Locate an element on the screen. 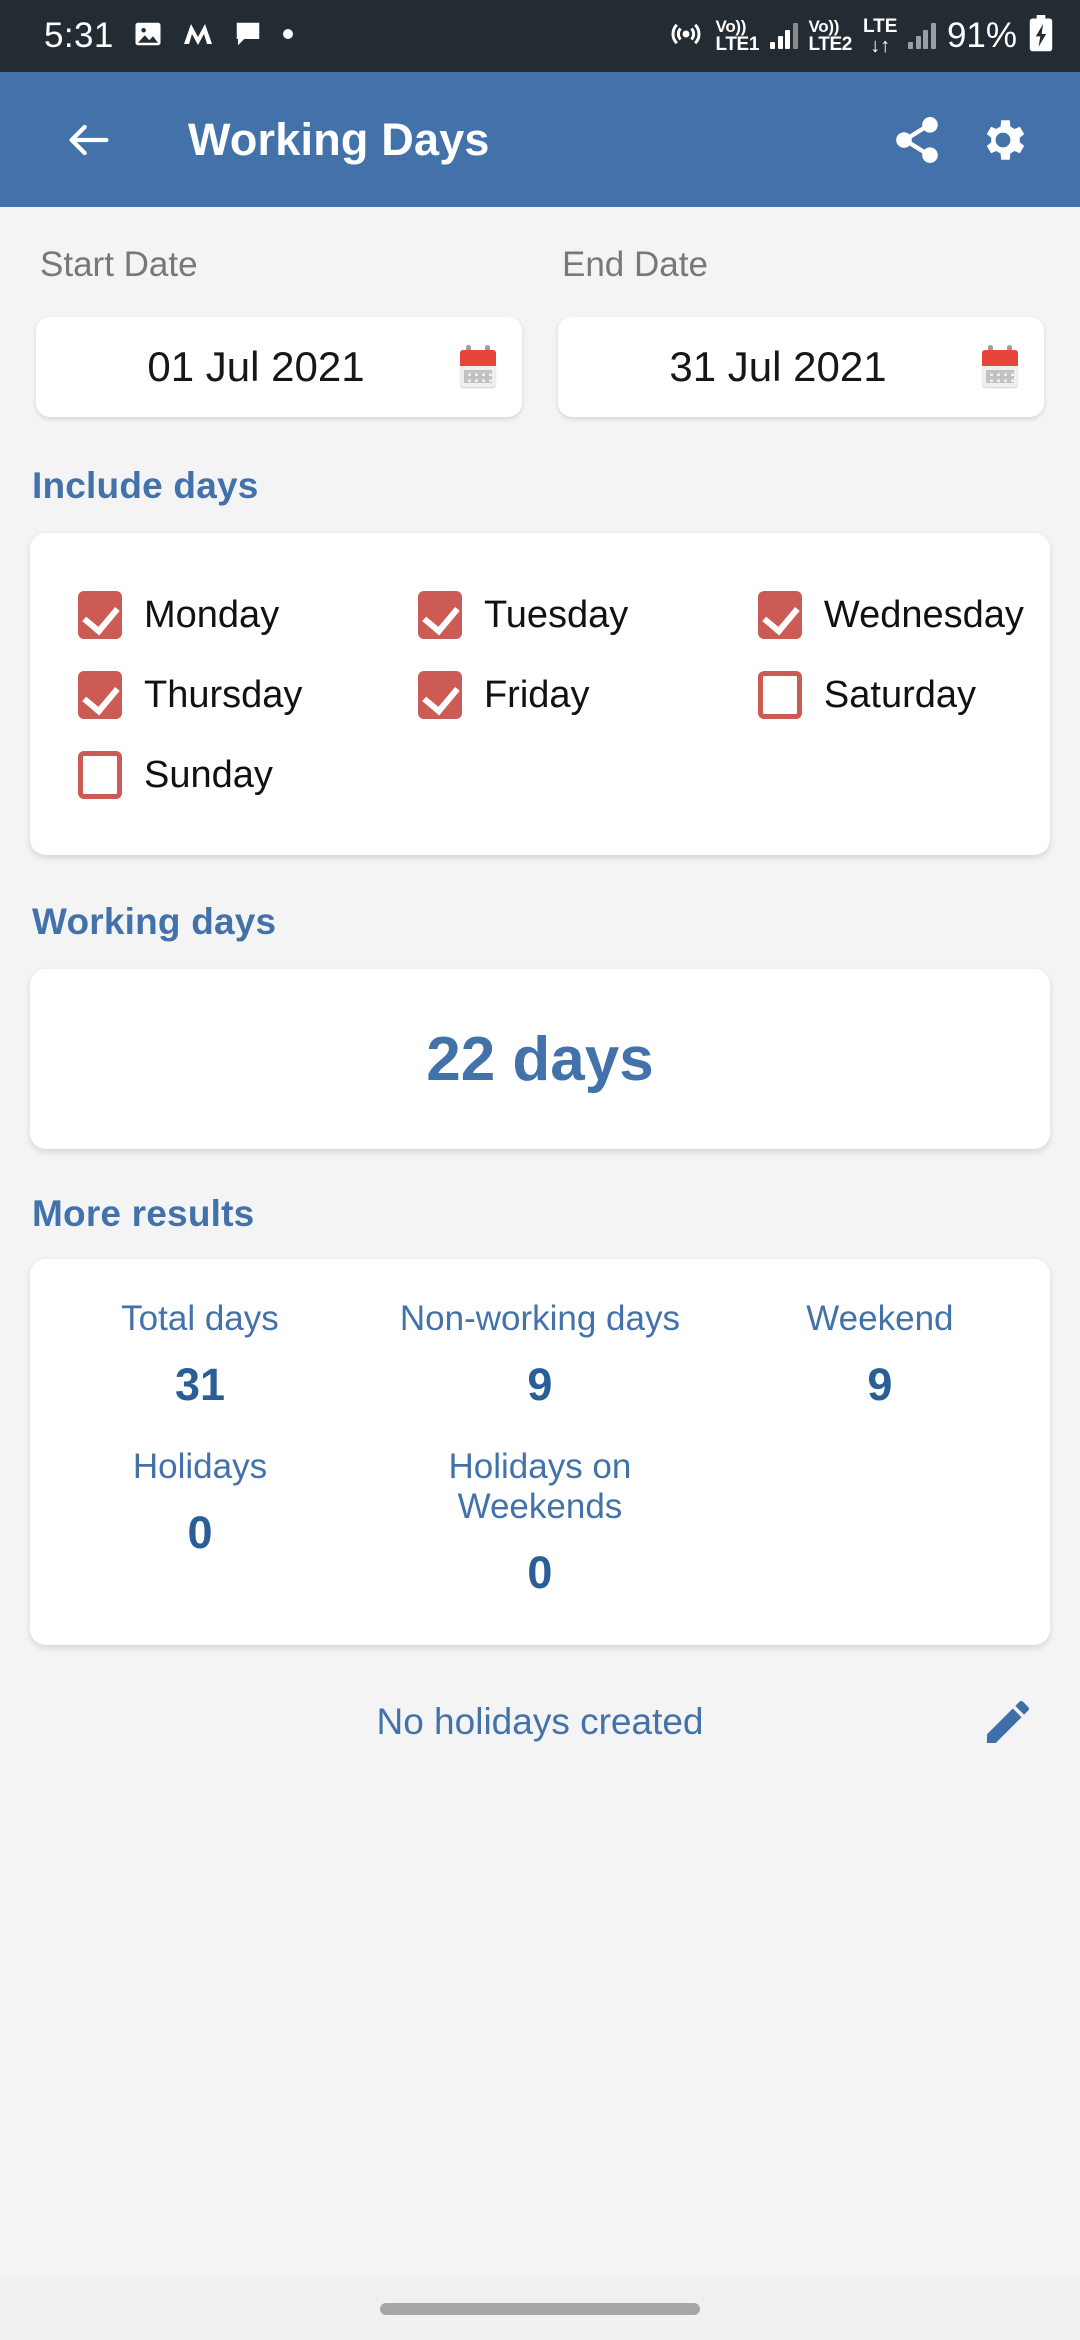  status-bar: 5:31 Vo)) LTE1 Vo)) LTE2 LTE ↓↑ 91% is located at coordinates (540, 36).